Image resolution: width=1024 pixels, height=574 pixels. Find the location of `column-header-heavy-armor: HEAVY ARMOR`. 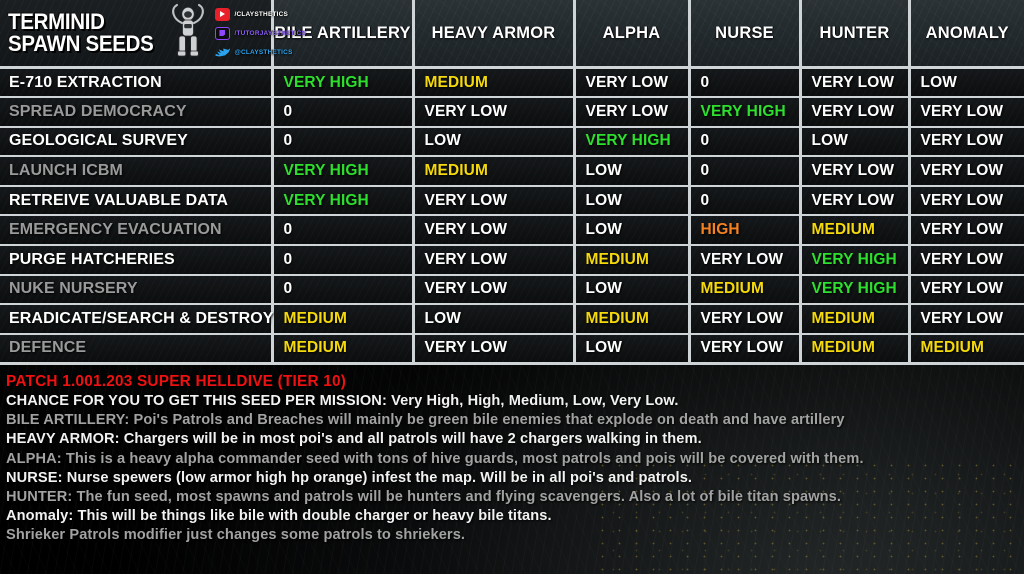

column-header-heavy-armor: HEAVY ARMOR is located at coordinates (492, 34).